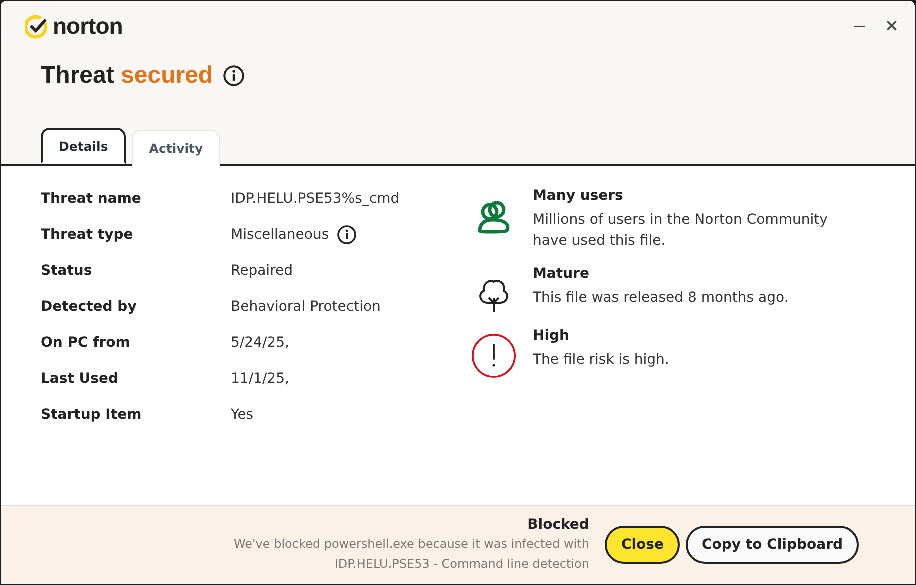 This screenshot has height=585, width=916. Describe the element at coordinates (262, 271) in the screenshot. I see `detail-value: Repaired` at that location.